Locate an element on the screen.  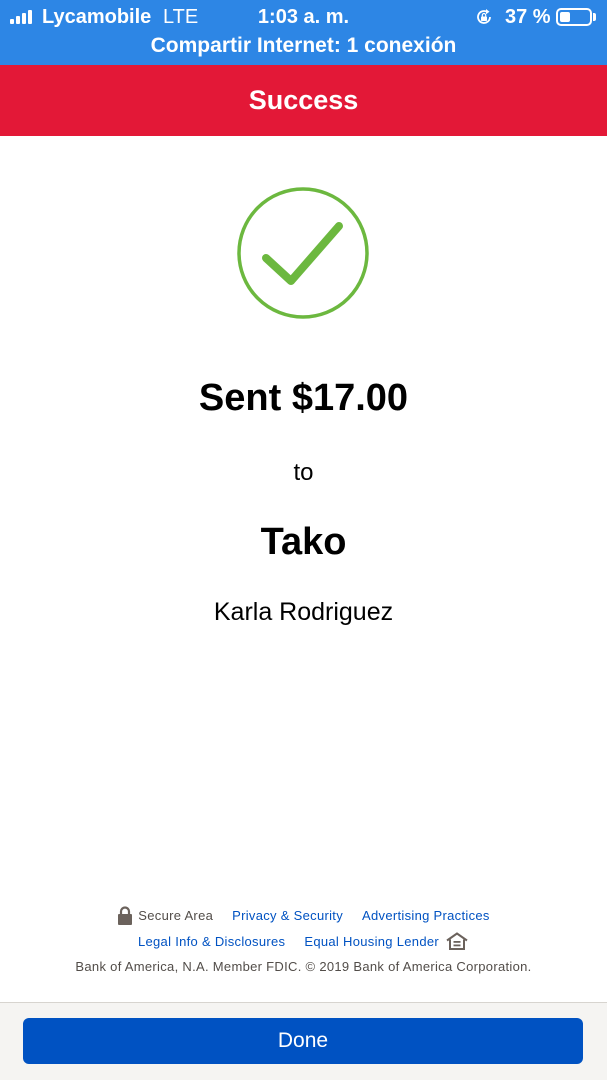
rotation-lock-icon is located at coordinates (484, 16).